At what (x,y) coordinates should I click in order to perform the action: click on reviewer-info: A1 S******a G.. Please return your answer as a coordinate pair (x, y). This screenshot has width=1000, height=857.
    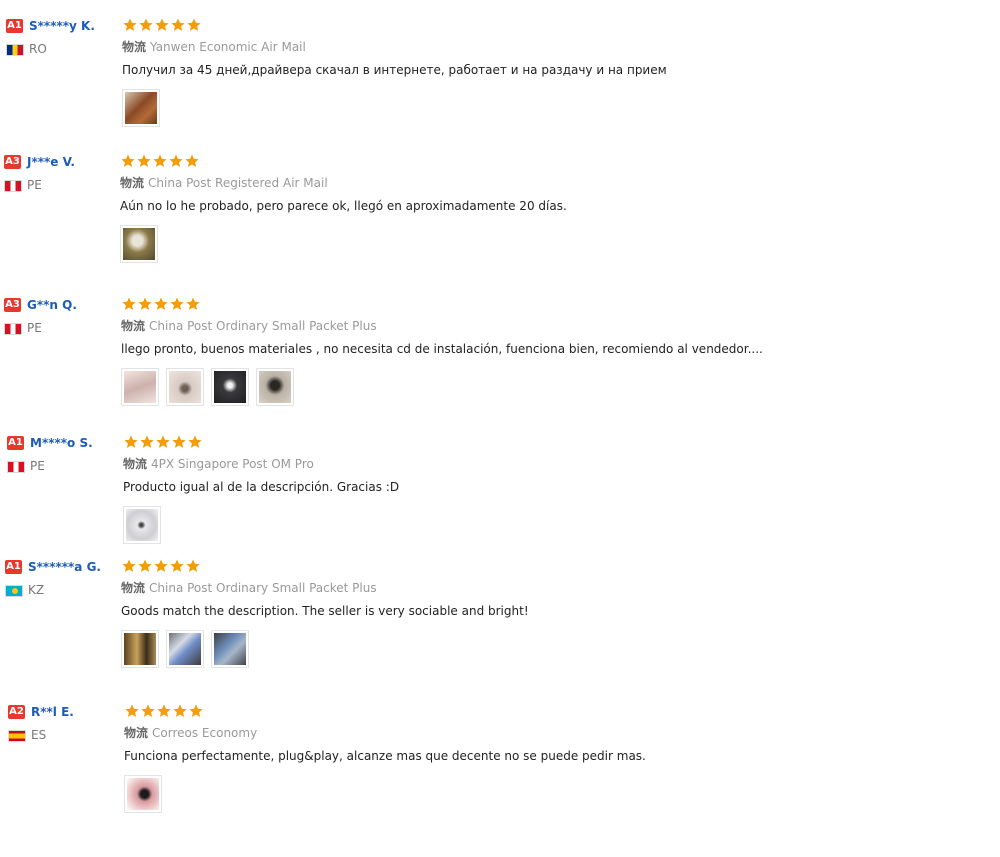
    Looking at the image, I should click on (53, 565).